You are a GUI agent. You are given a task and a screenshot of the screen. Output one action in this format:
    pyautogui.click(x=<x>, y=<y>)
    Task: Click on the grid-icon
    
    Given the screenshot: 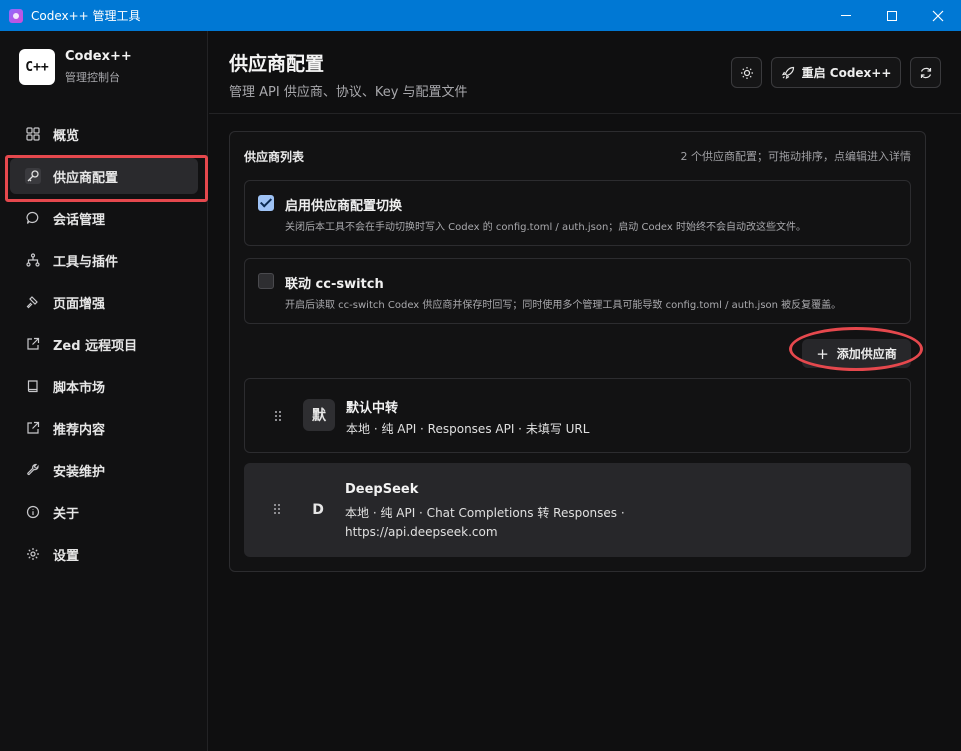 What is the action you would take?
    pyautogui.click(x=33, y=134)
    